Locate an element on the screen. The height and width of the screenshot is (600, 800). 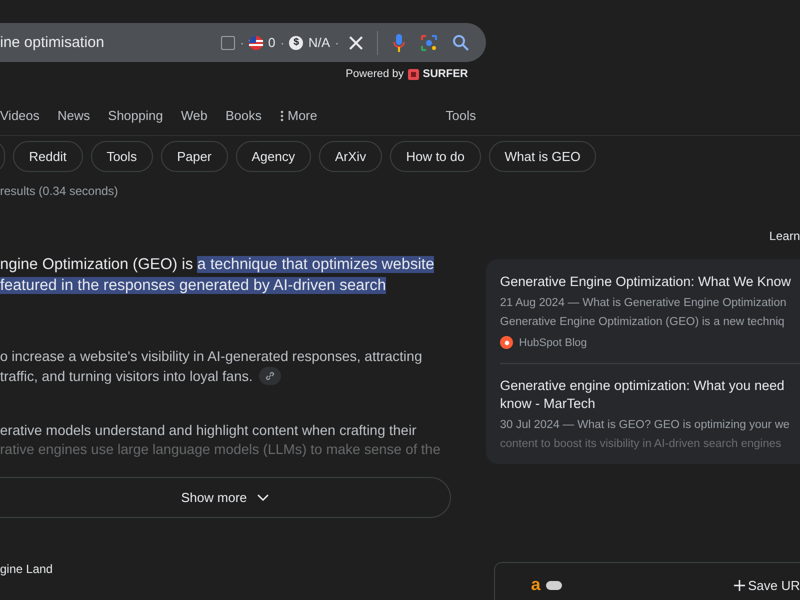
source-snippet: 21 Aug 2024 — What is Generative Engine Optimization is located at coordinates (644, 303).